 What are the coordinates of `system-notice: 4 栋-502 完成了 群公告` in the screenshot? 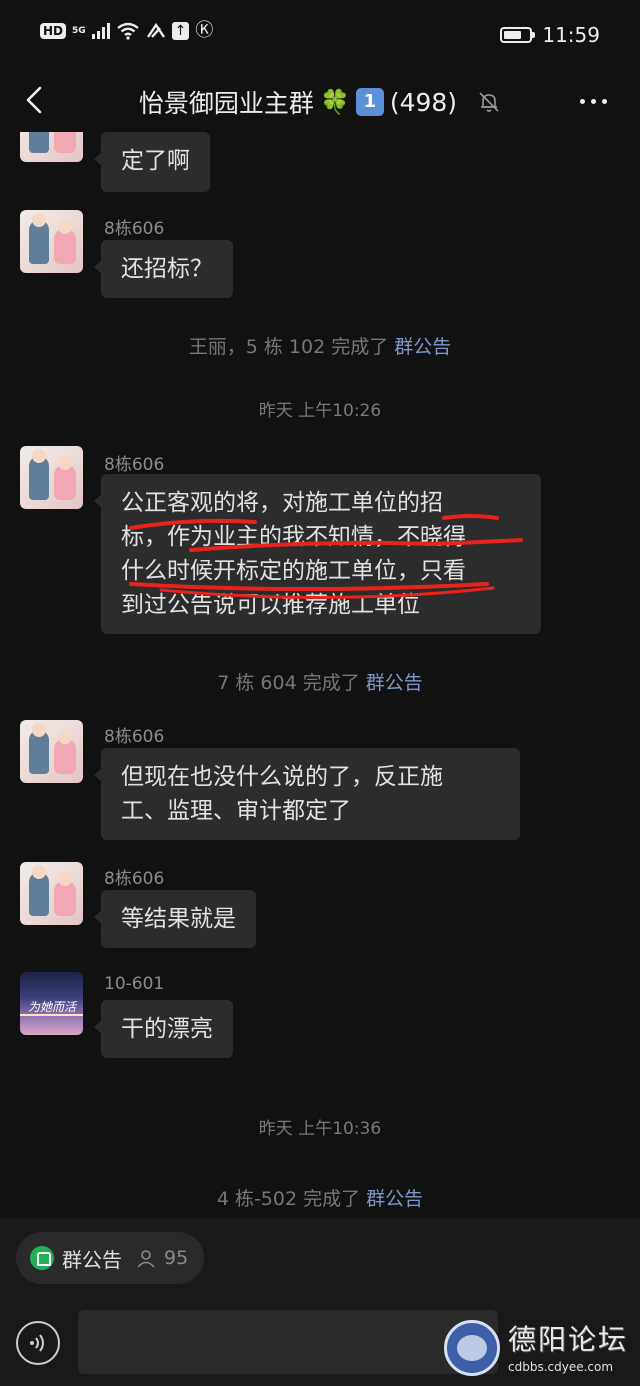 It's located at (320, 1197).